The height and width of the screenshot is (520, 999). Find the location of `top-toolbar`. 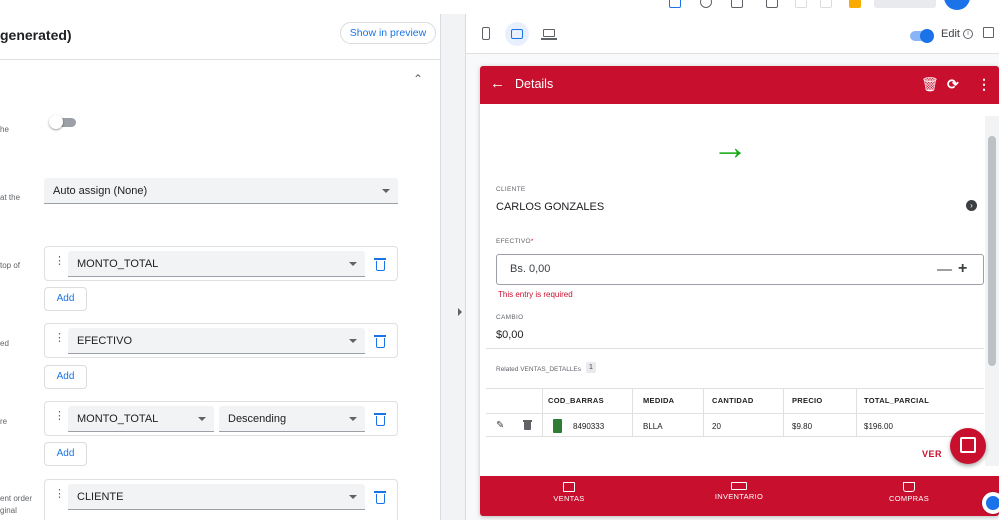

top-toolbar is located at coordinates (499, 7).